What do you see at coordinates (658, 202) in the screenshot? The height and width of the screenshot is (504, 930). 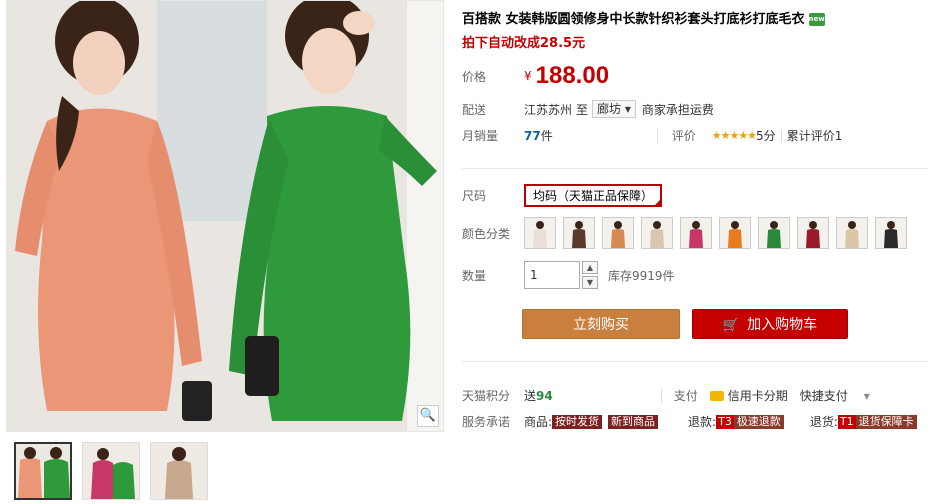 I see `selected-check-icon` at bounding box center [658, 202].